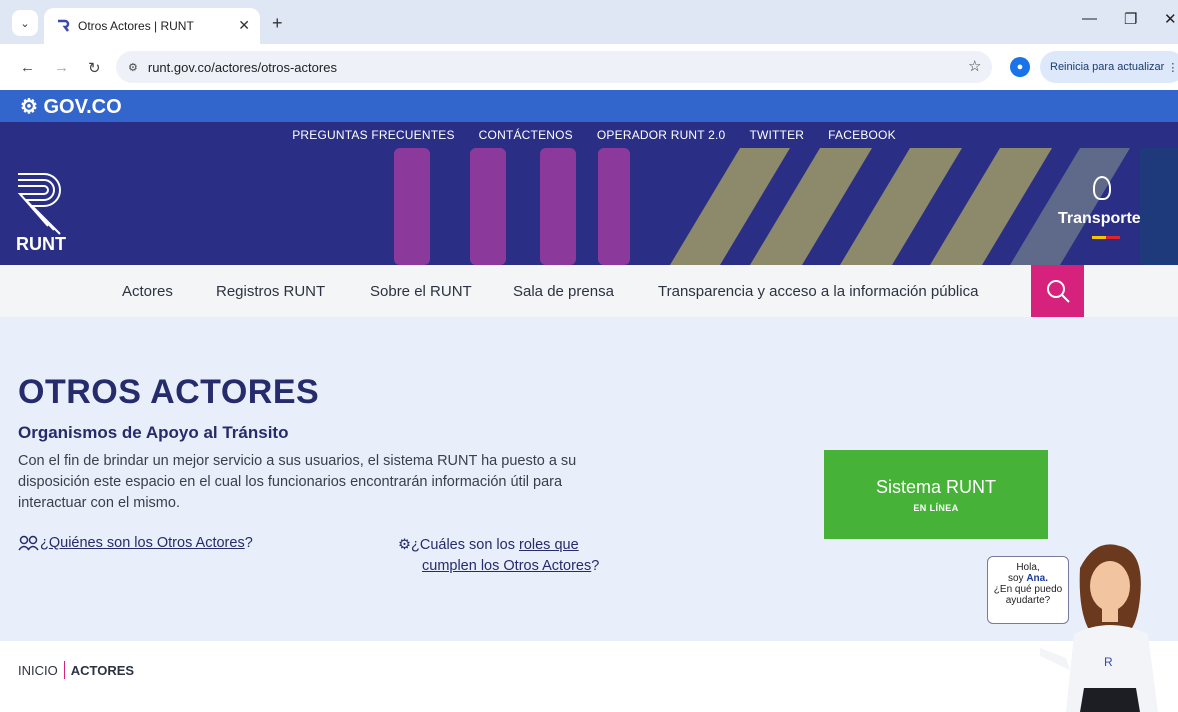 The width and height of the screenshot is (1178, 712). I want to click on close-window-icon: ✕, so click(1170, 19).